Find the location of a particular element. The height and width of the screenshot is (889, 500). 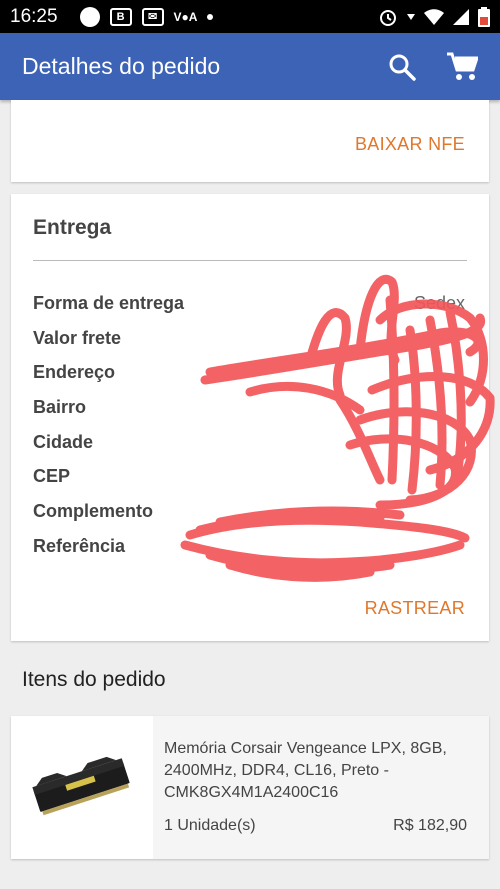

delivery-row-referencia: Referência is located at coordinates (249, 546).